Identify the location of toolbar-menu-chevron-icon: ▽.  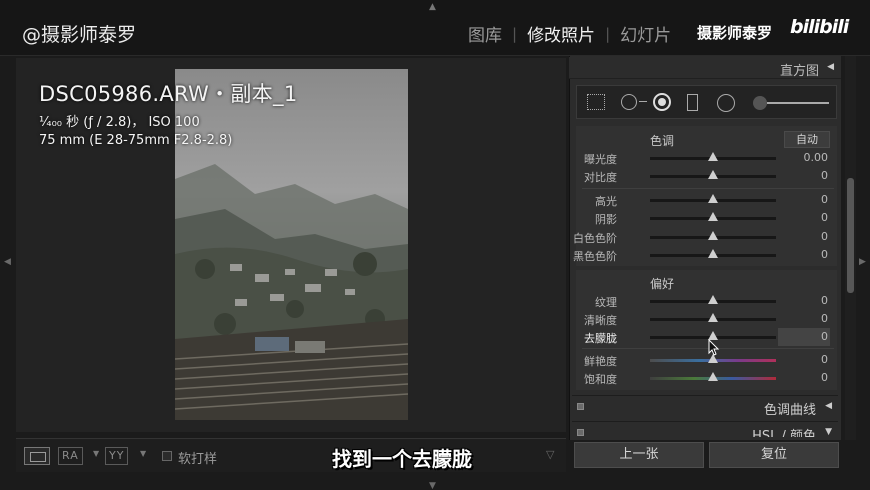
(550, 454).